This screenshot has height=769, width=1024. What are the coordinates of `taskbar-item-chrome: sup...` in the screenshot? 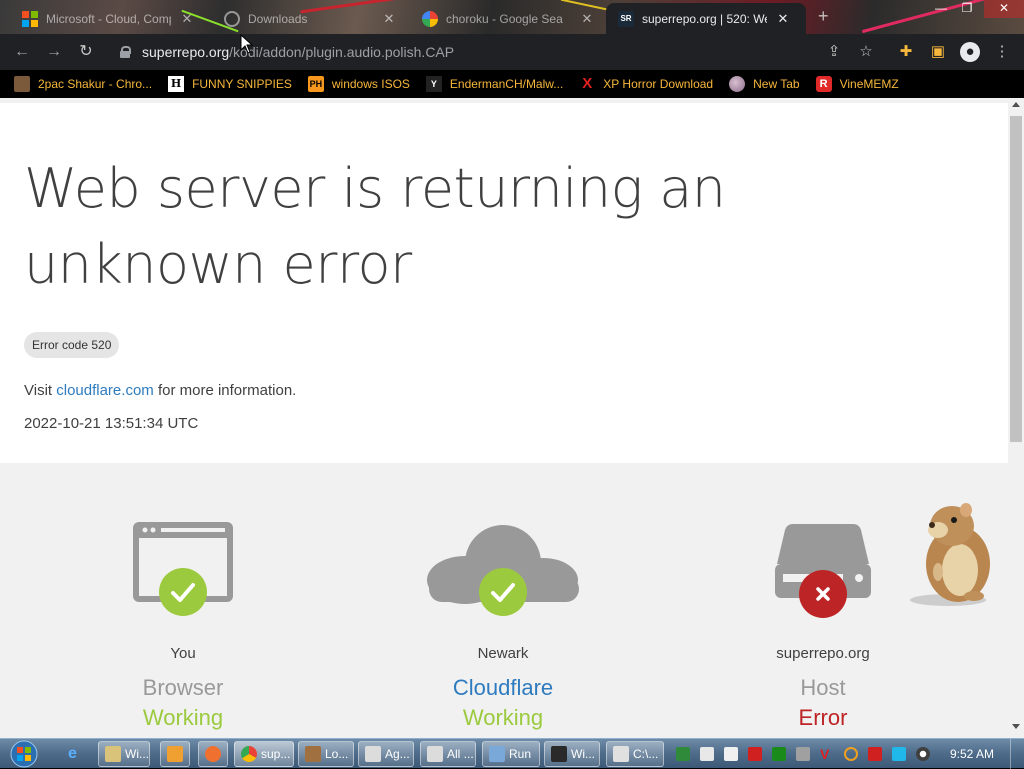 It's located at (264, 754).